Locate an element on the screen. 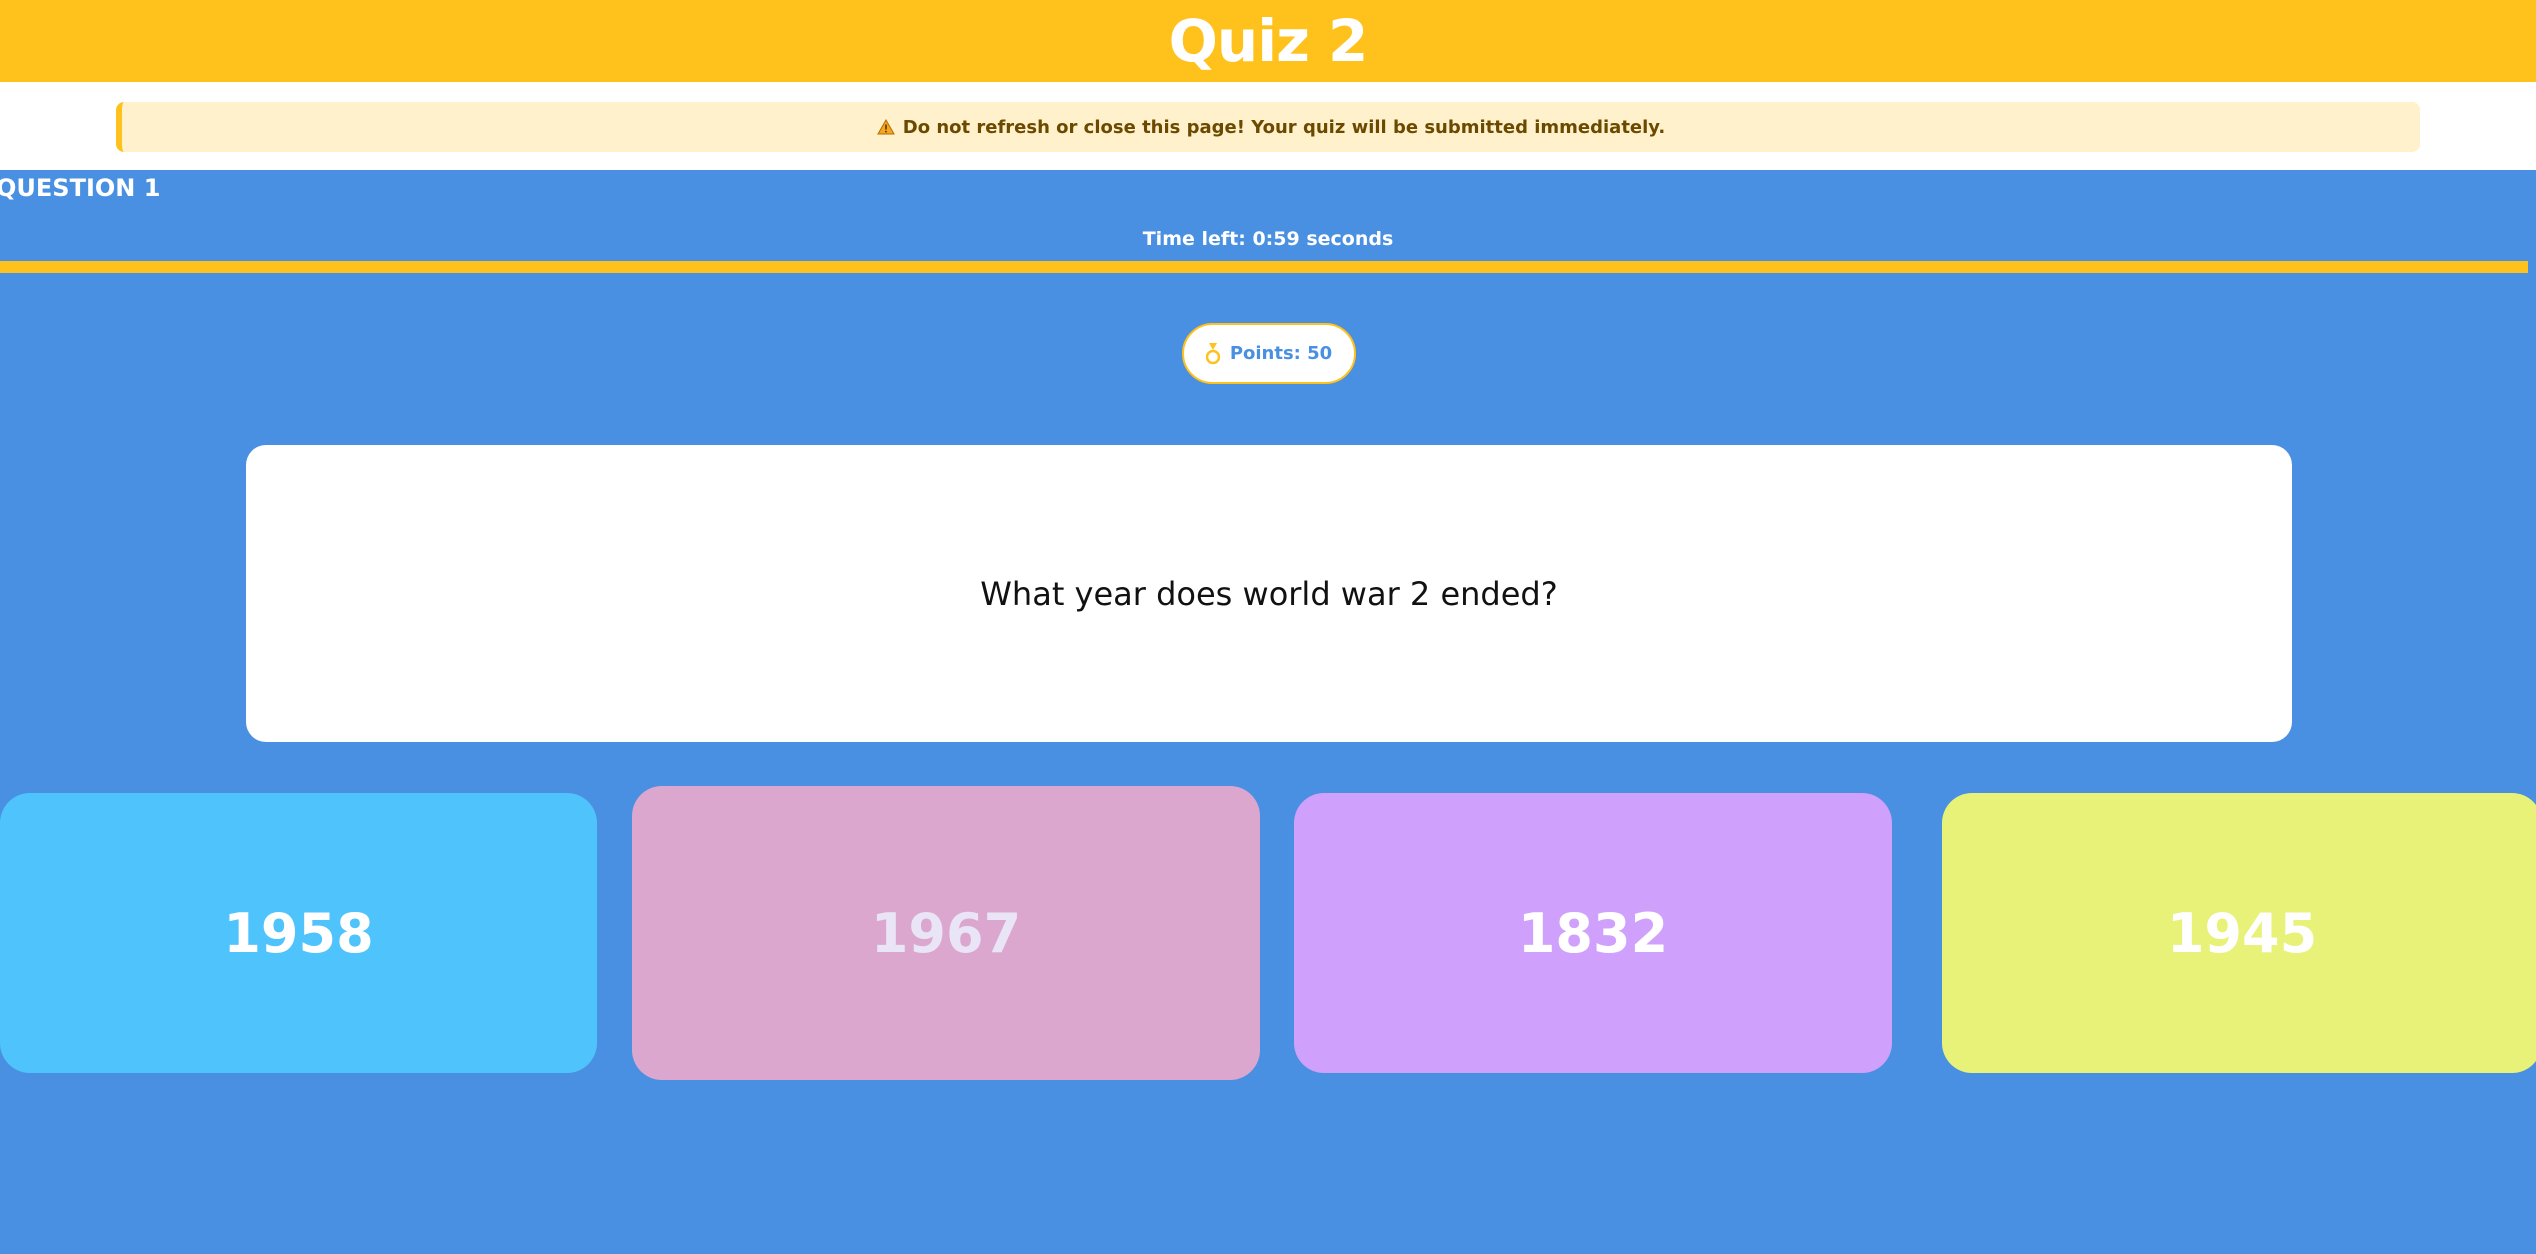  question-text: What year does world war 2 ended? is located at coordinates (1269, 593).